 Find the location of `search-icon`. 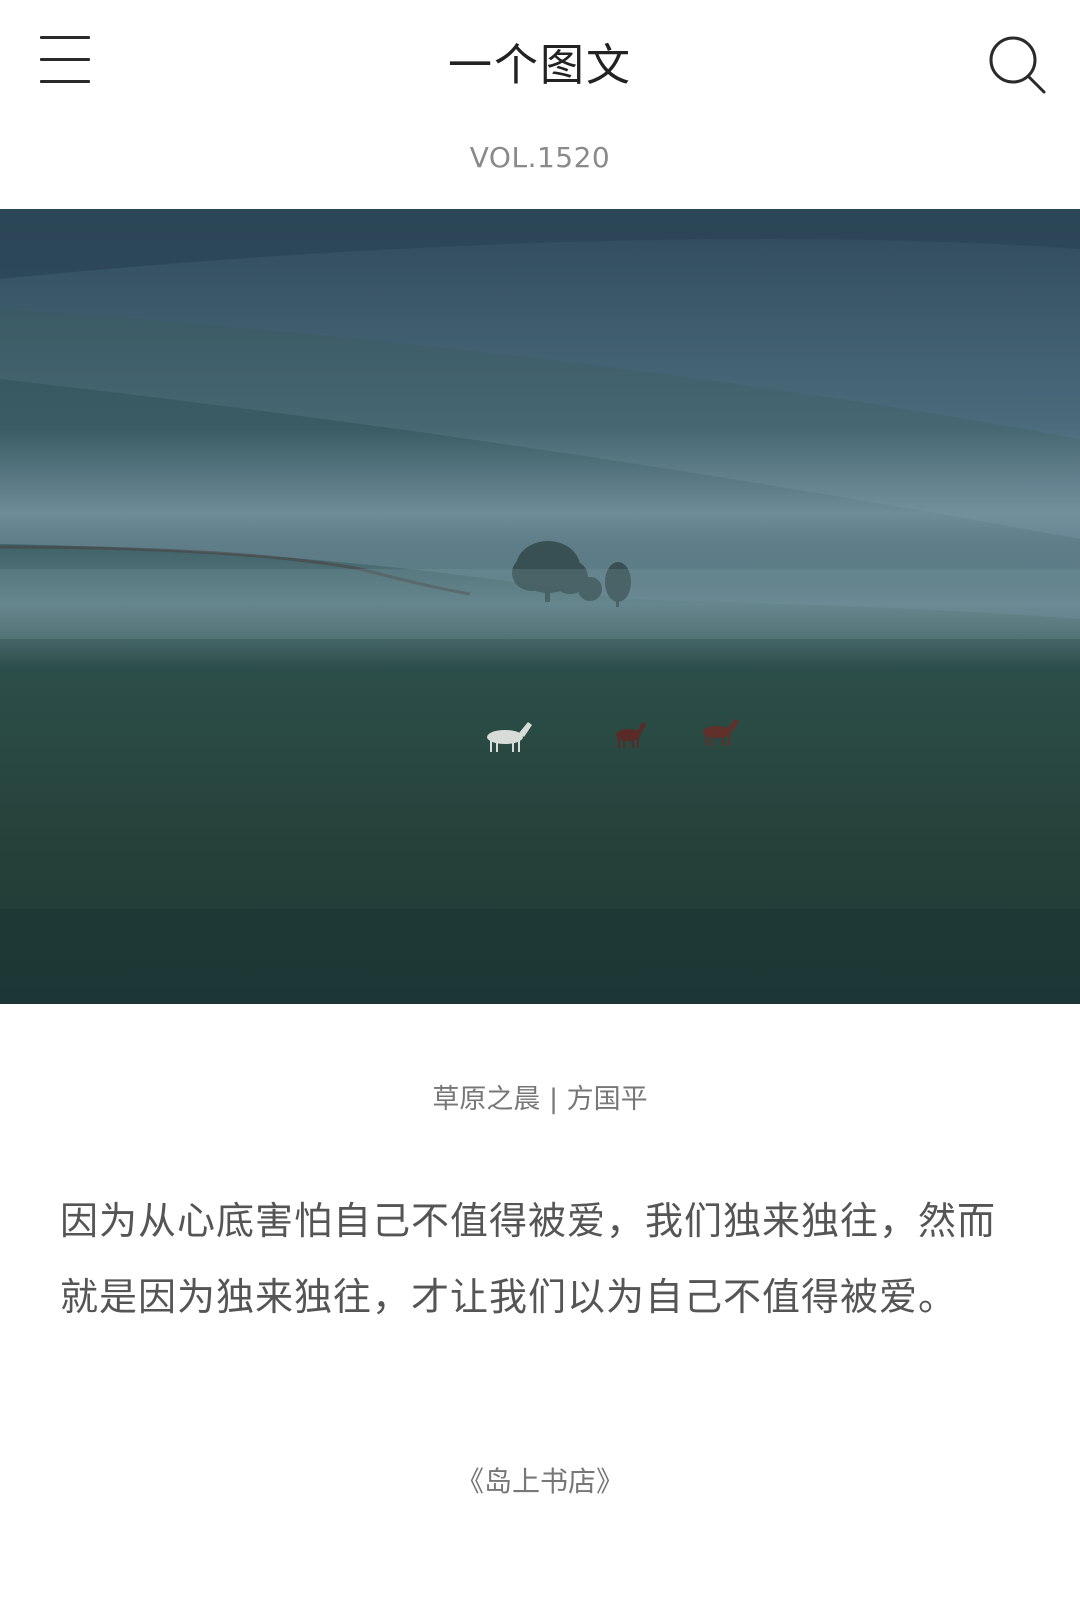

search-icon is located at coordinates (1017, 65).